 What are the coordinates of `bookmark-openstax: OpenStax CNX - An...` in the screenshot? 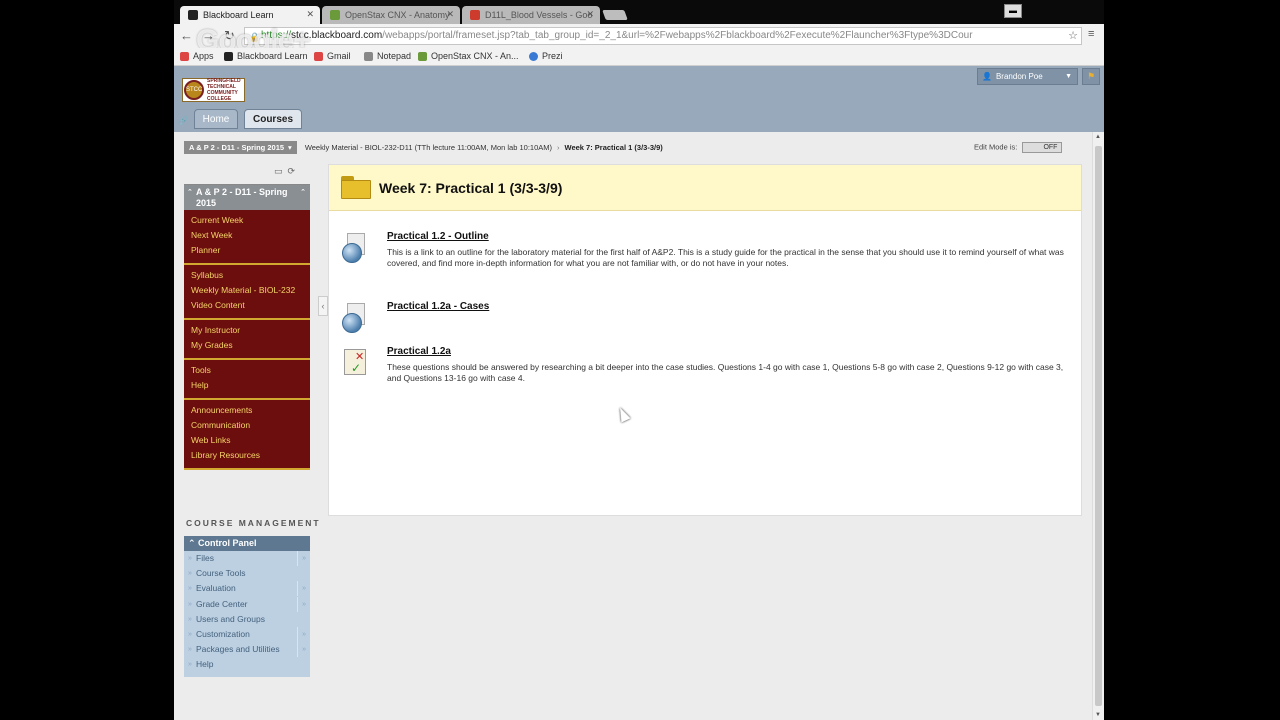 It's located at (468, 56).